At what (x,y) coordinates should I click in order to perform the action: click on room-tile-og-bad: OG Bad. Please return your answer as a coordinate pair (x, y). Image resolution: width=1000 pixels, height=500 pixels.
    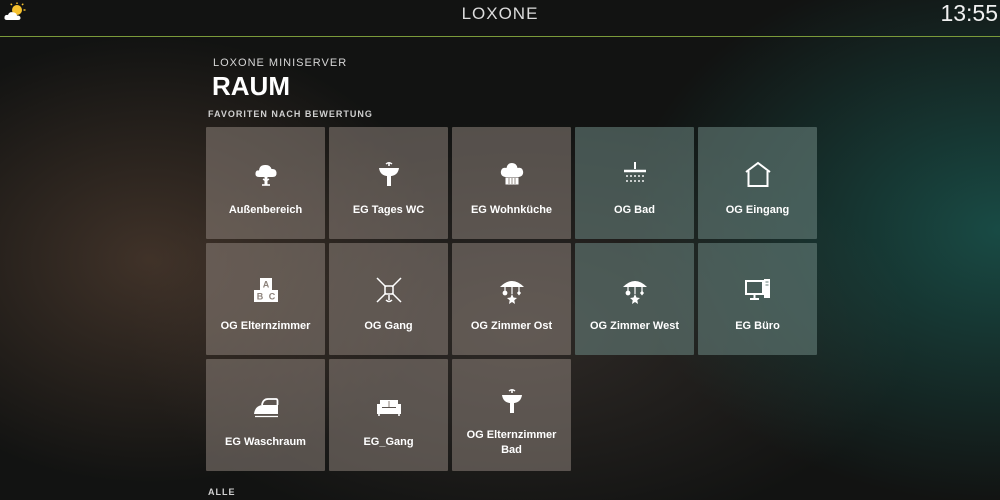
    Looking at the image, I should click on (634, 183).